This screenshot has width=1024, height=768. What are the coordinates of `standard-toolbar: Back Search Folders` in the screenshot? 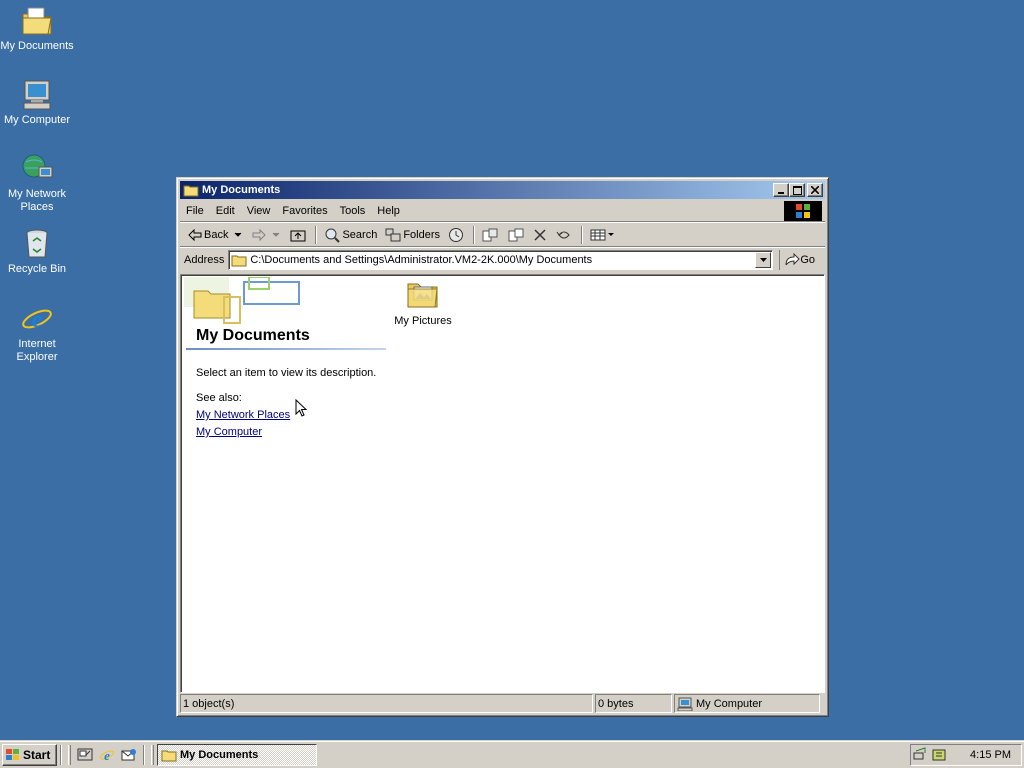 It's located at (502, 235).